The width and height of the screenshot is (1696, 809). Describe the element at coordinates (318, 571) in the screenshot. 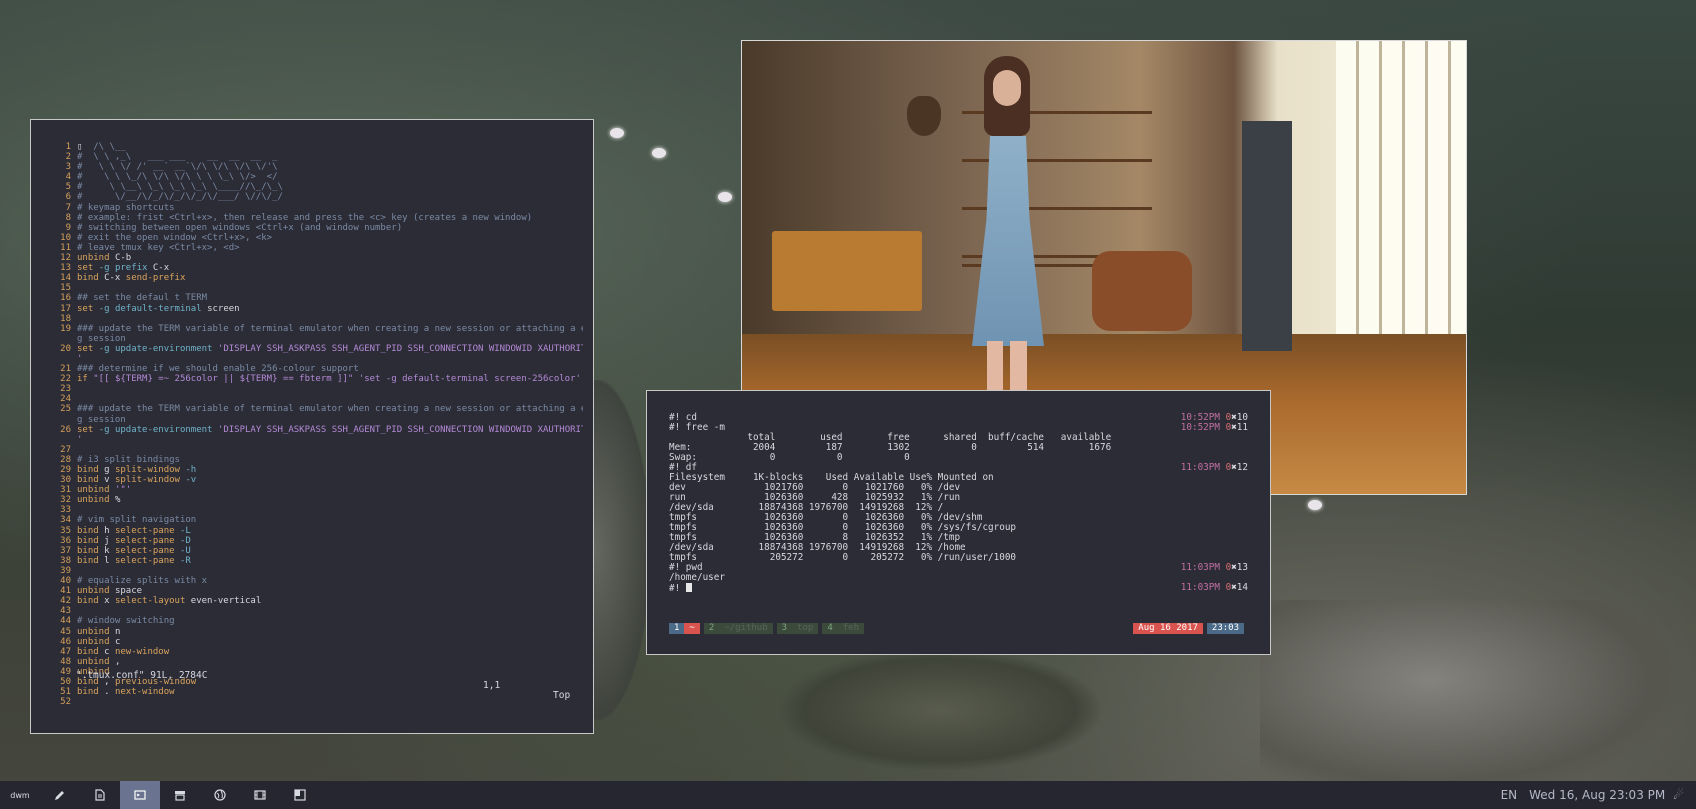

I see `vim-line: 39` at that location.